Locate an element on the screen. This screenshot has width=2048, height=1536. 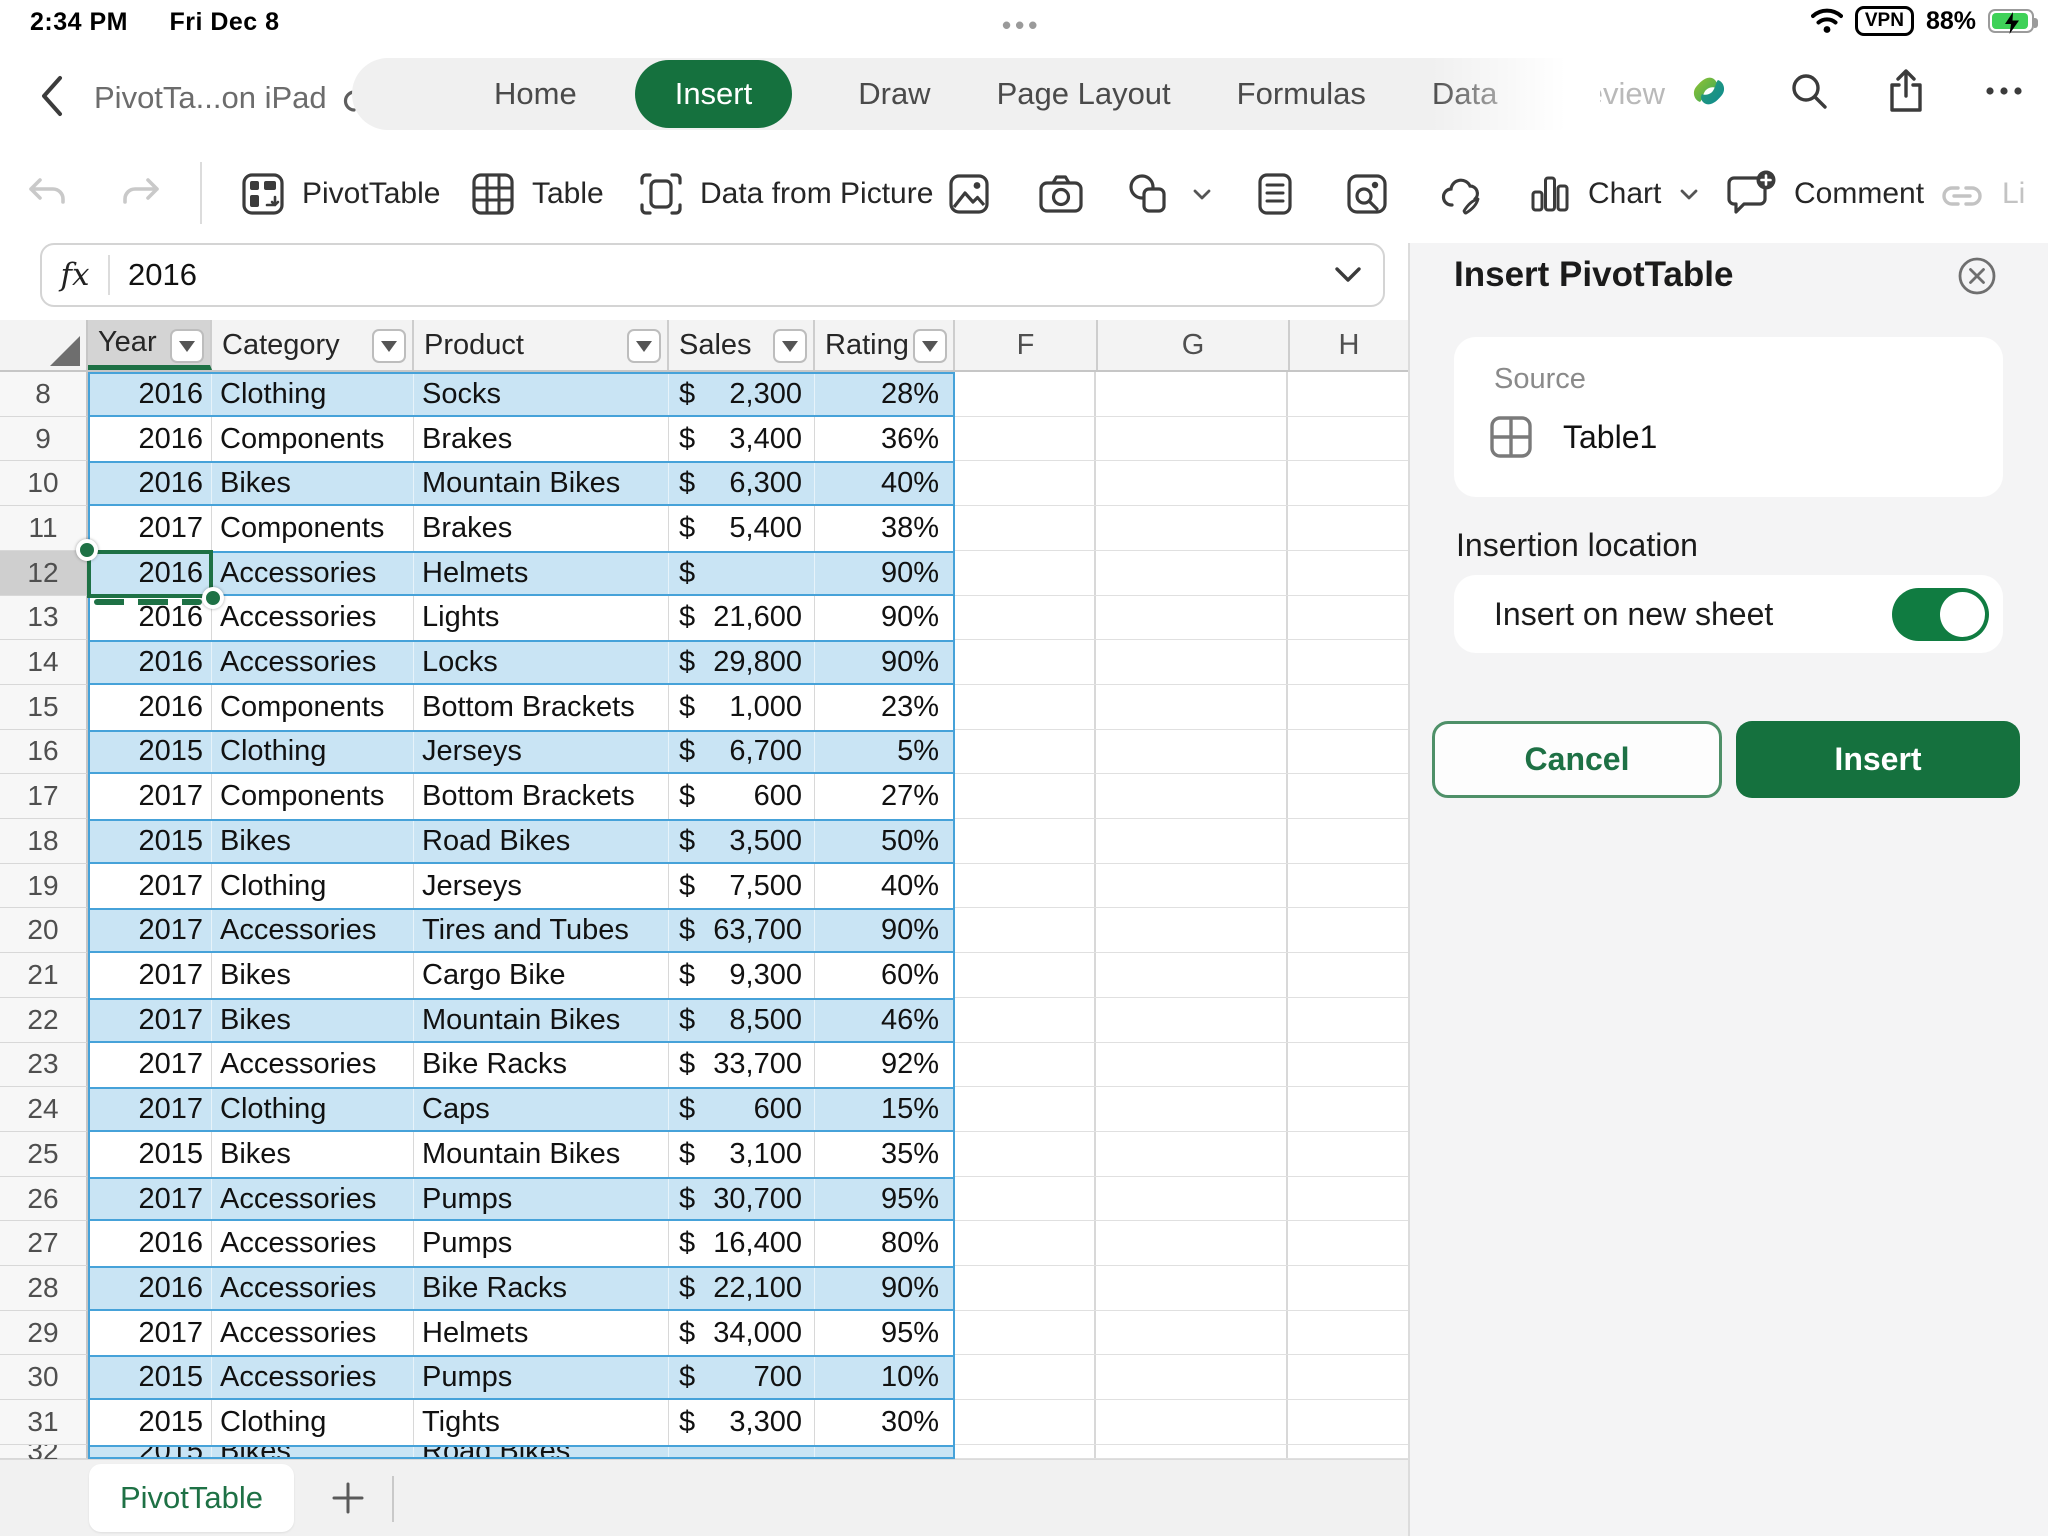
row-number: 19 is located at coordinates (44, 886).